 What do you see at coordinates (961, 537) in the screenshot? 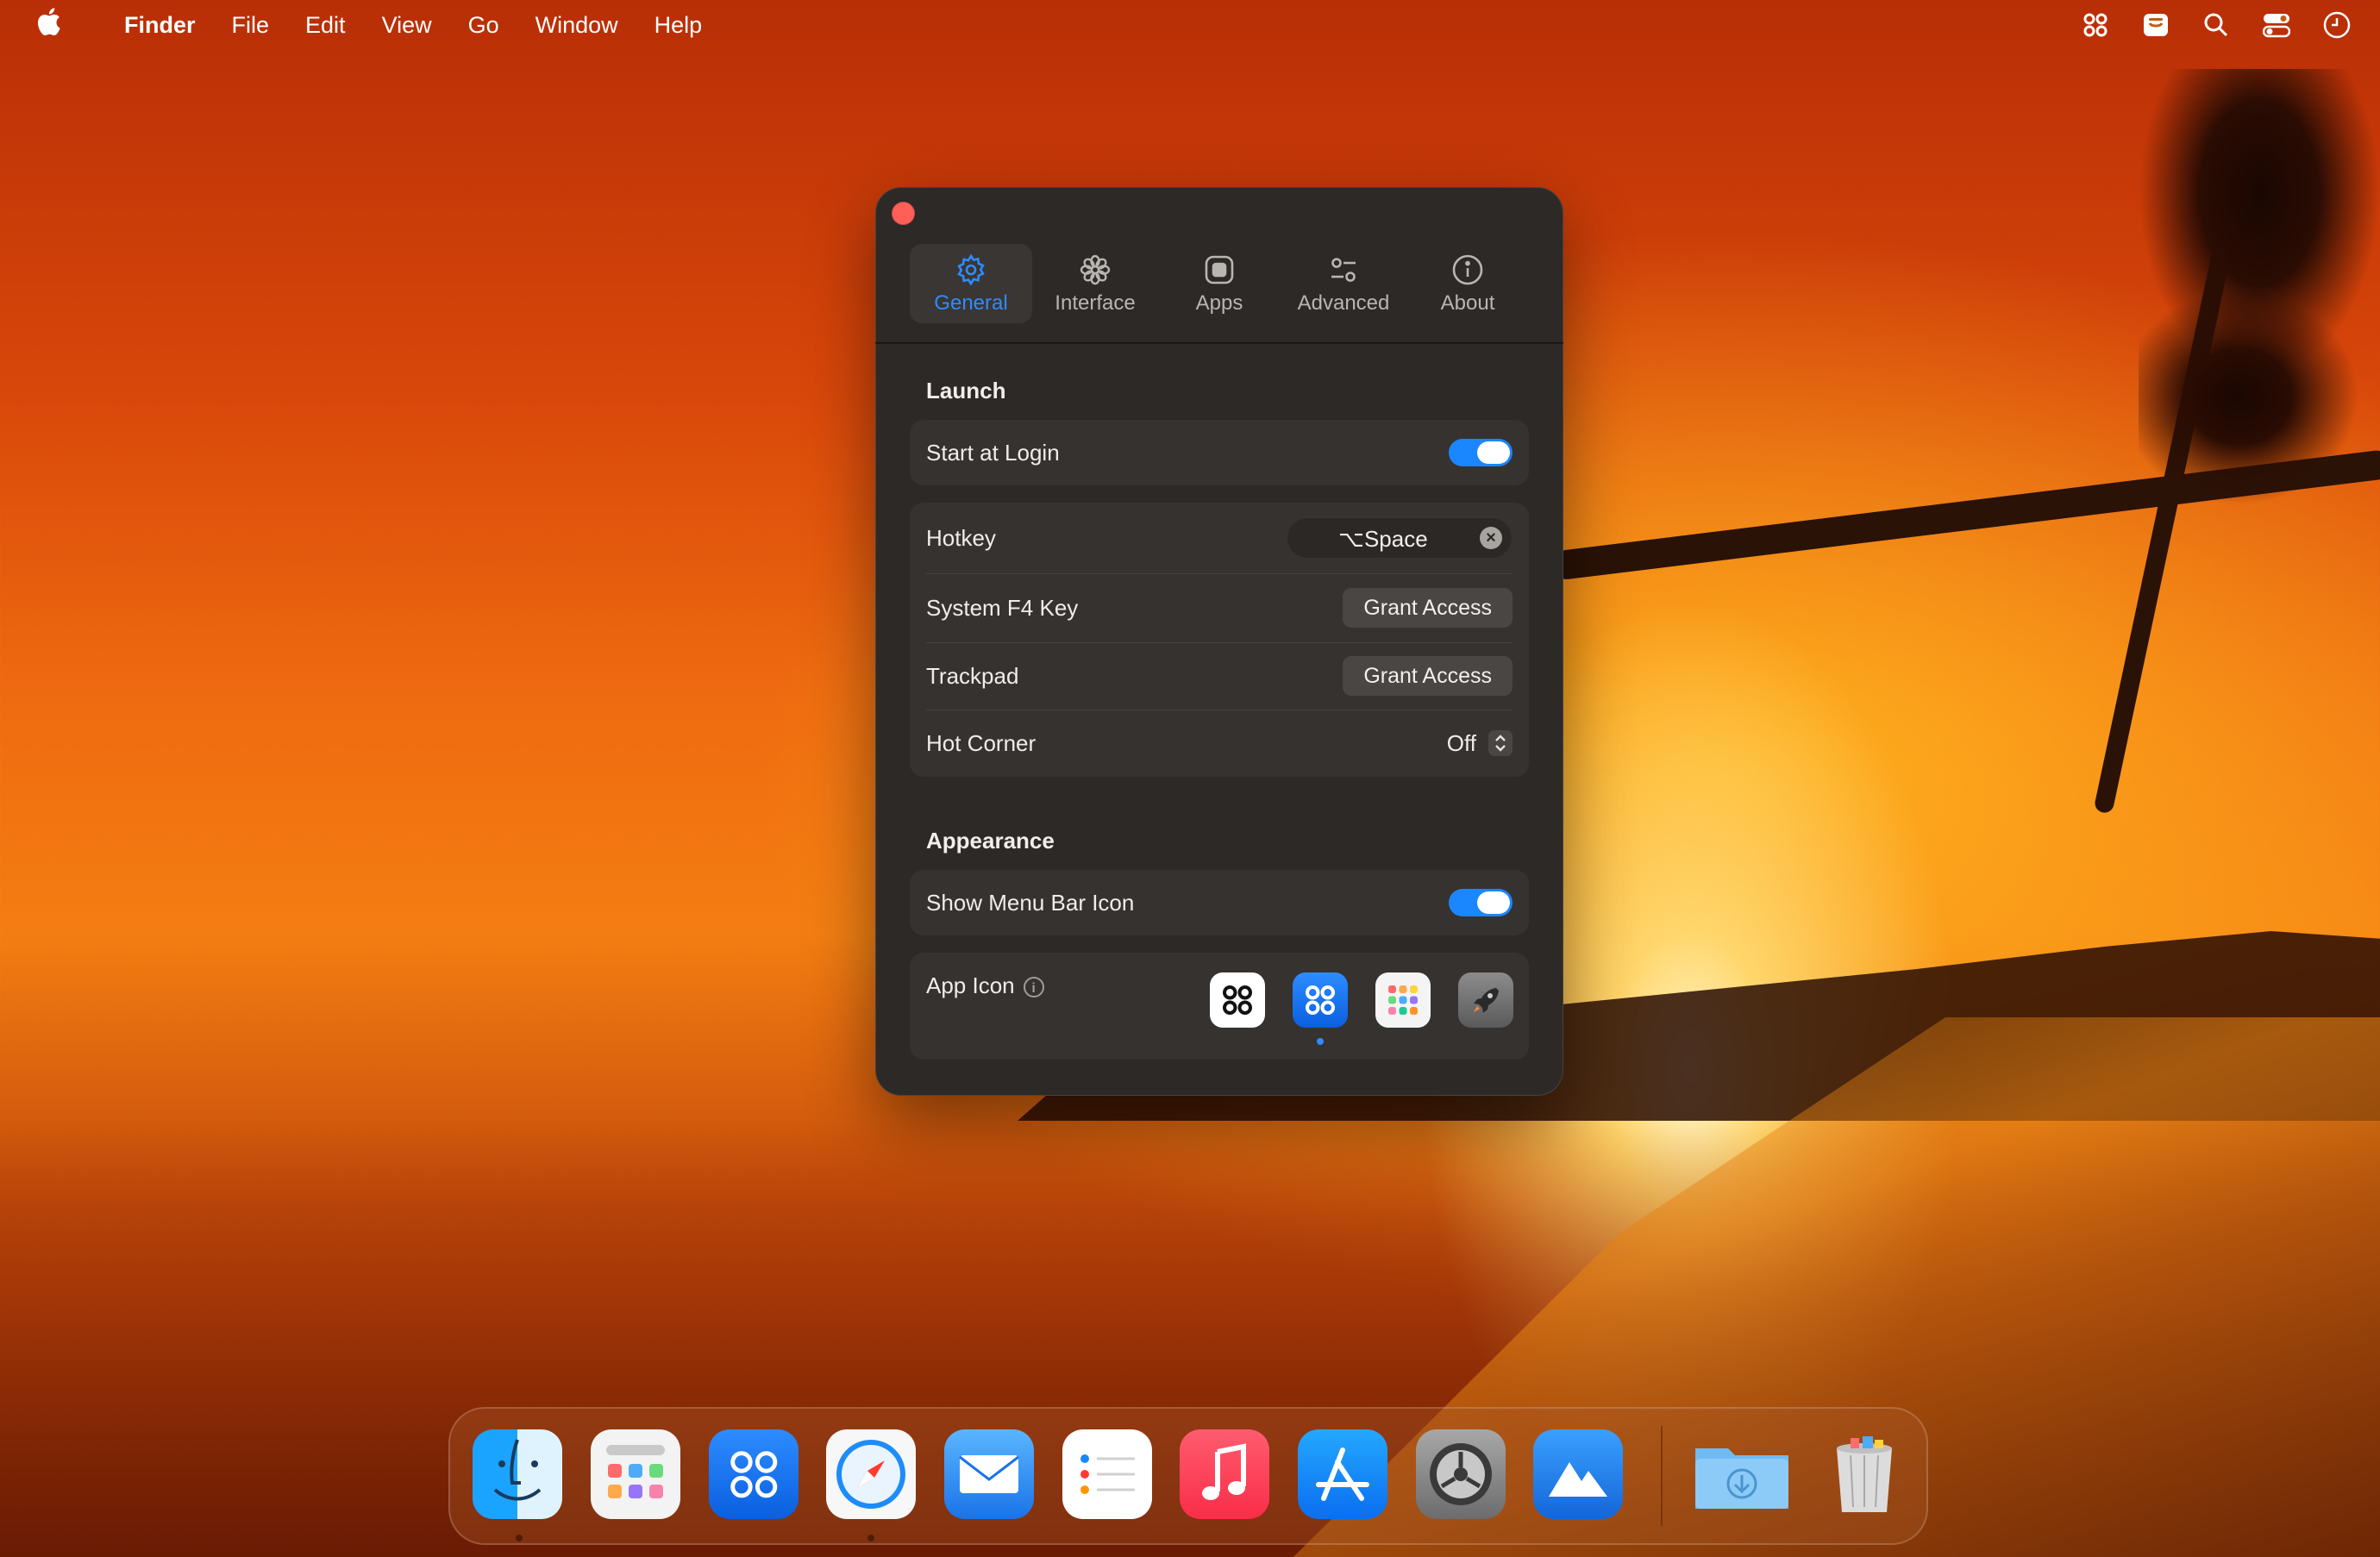
I see `hotkey-label: Hotkey` at bounding box center [961, 537].